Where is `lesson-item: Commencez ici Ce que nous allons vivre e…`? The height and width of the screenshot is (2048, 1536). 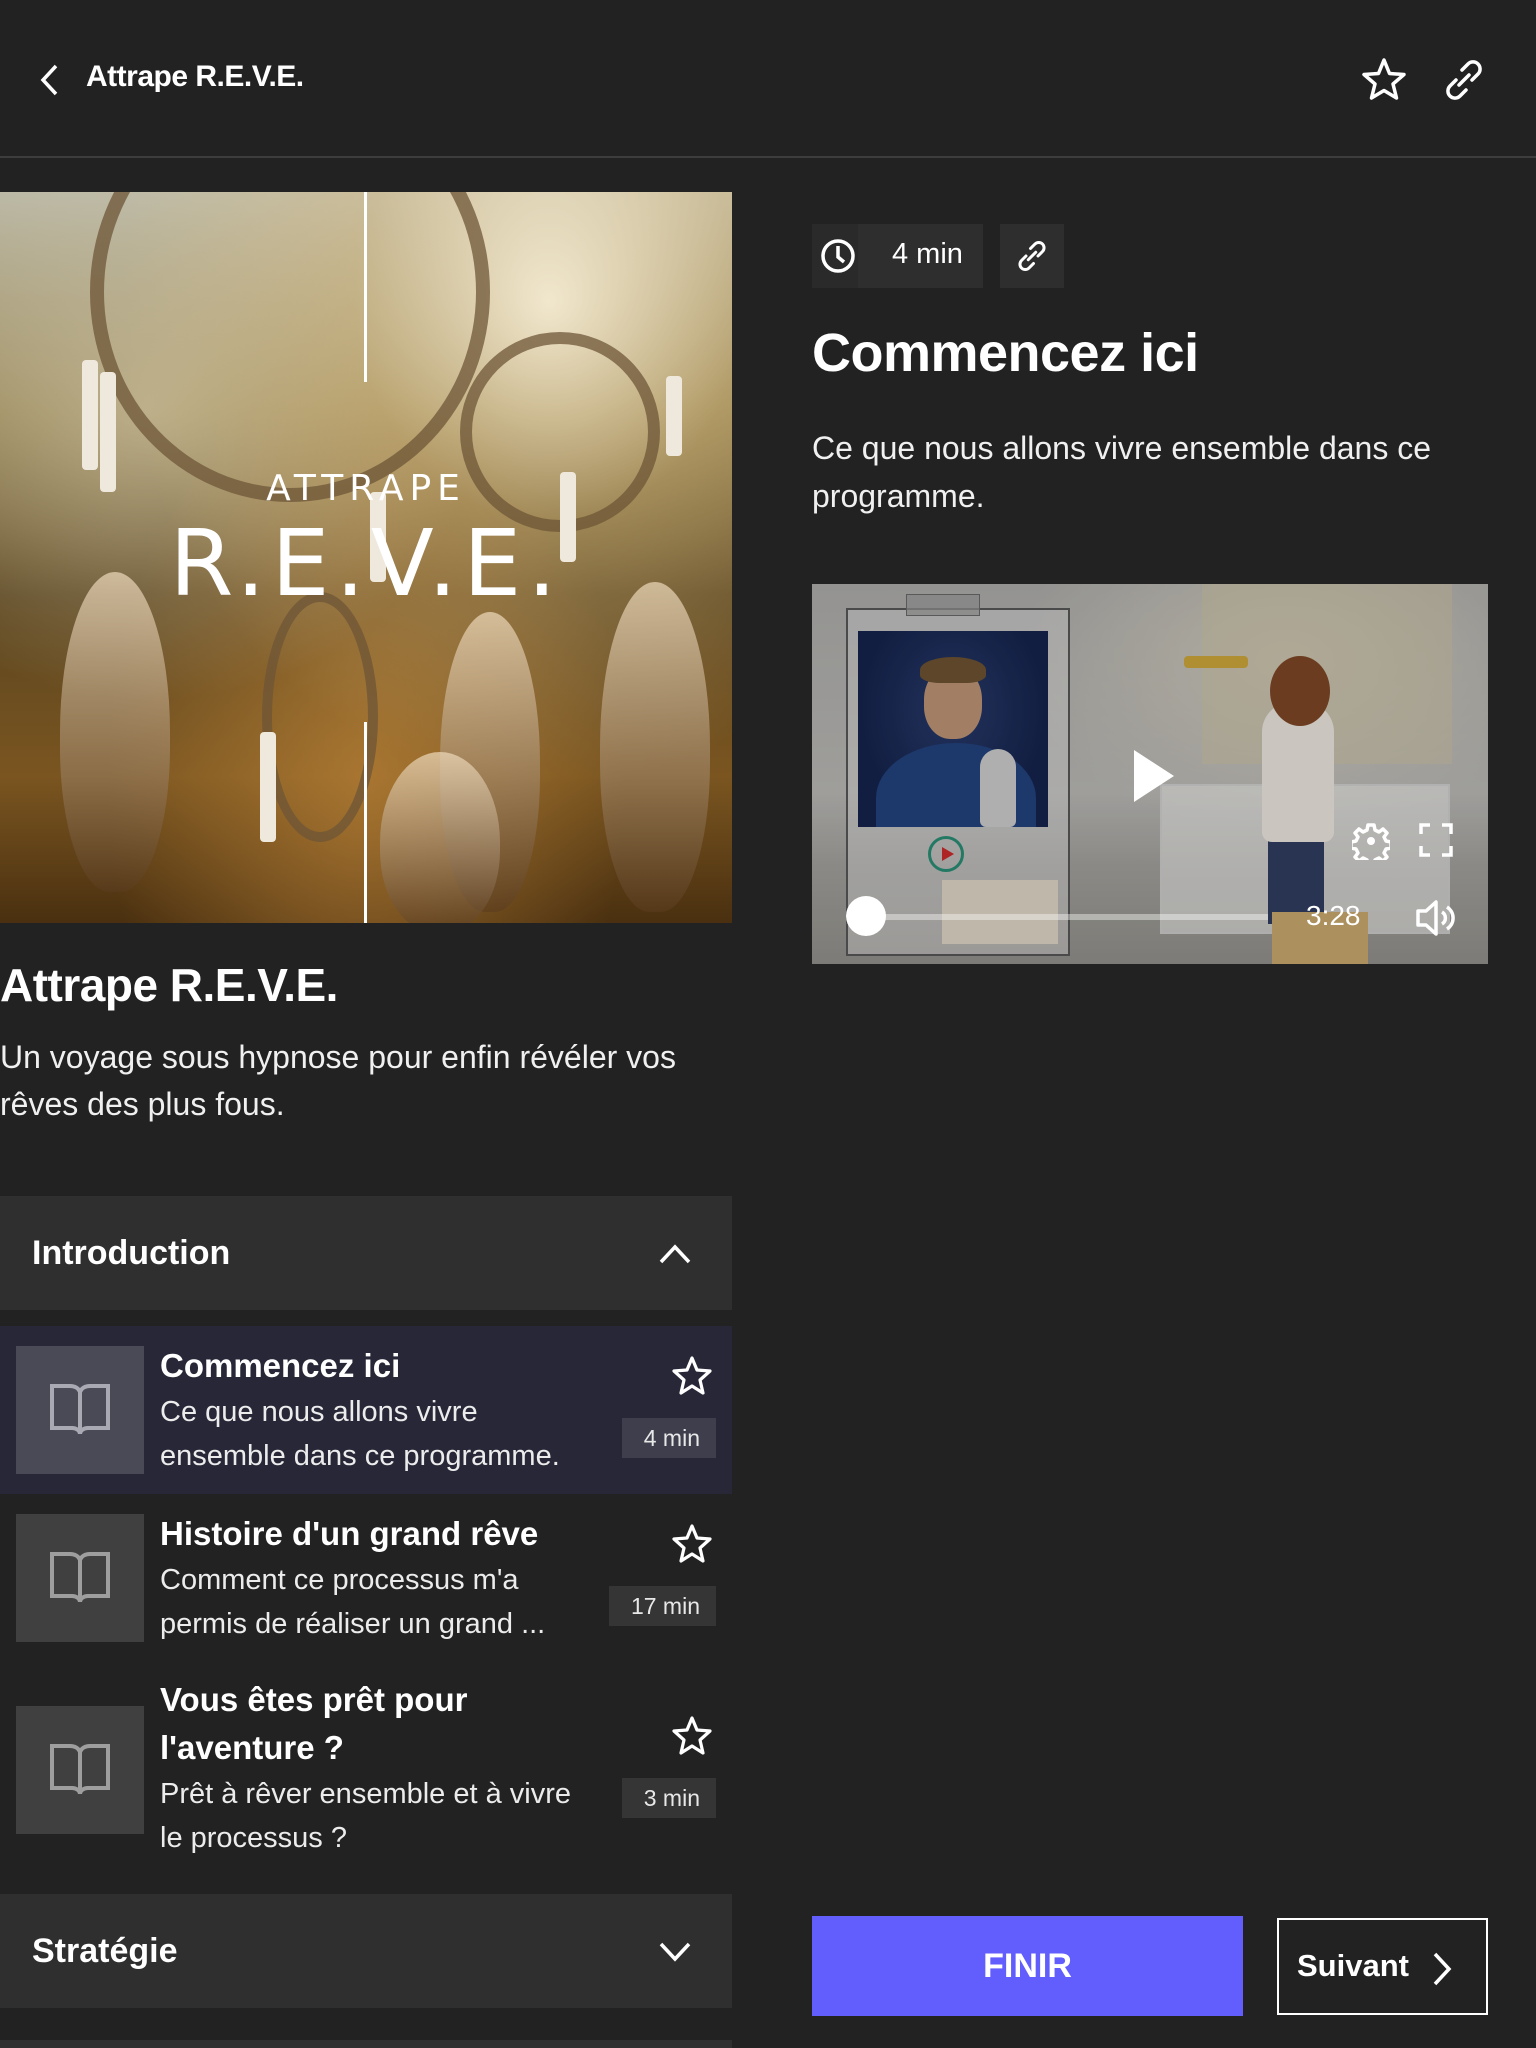 lesson-item: Commencez ici Ce que nous allons vivre e… is located at coordinates (366, 1410).